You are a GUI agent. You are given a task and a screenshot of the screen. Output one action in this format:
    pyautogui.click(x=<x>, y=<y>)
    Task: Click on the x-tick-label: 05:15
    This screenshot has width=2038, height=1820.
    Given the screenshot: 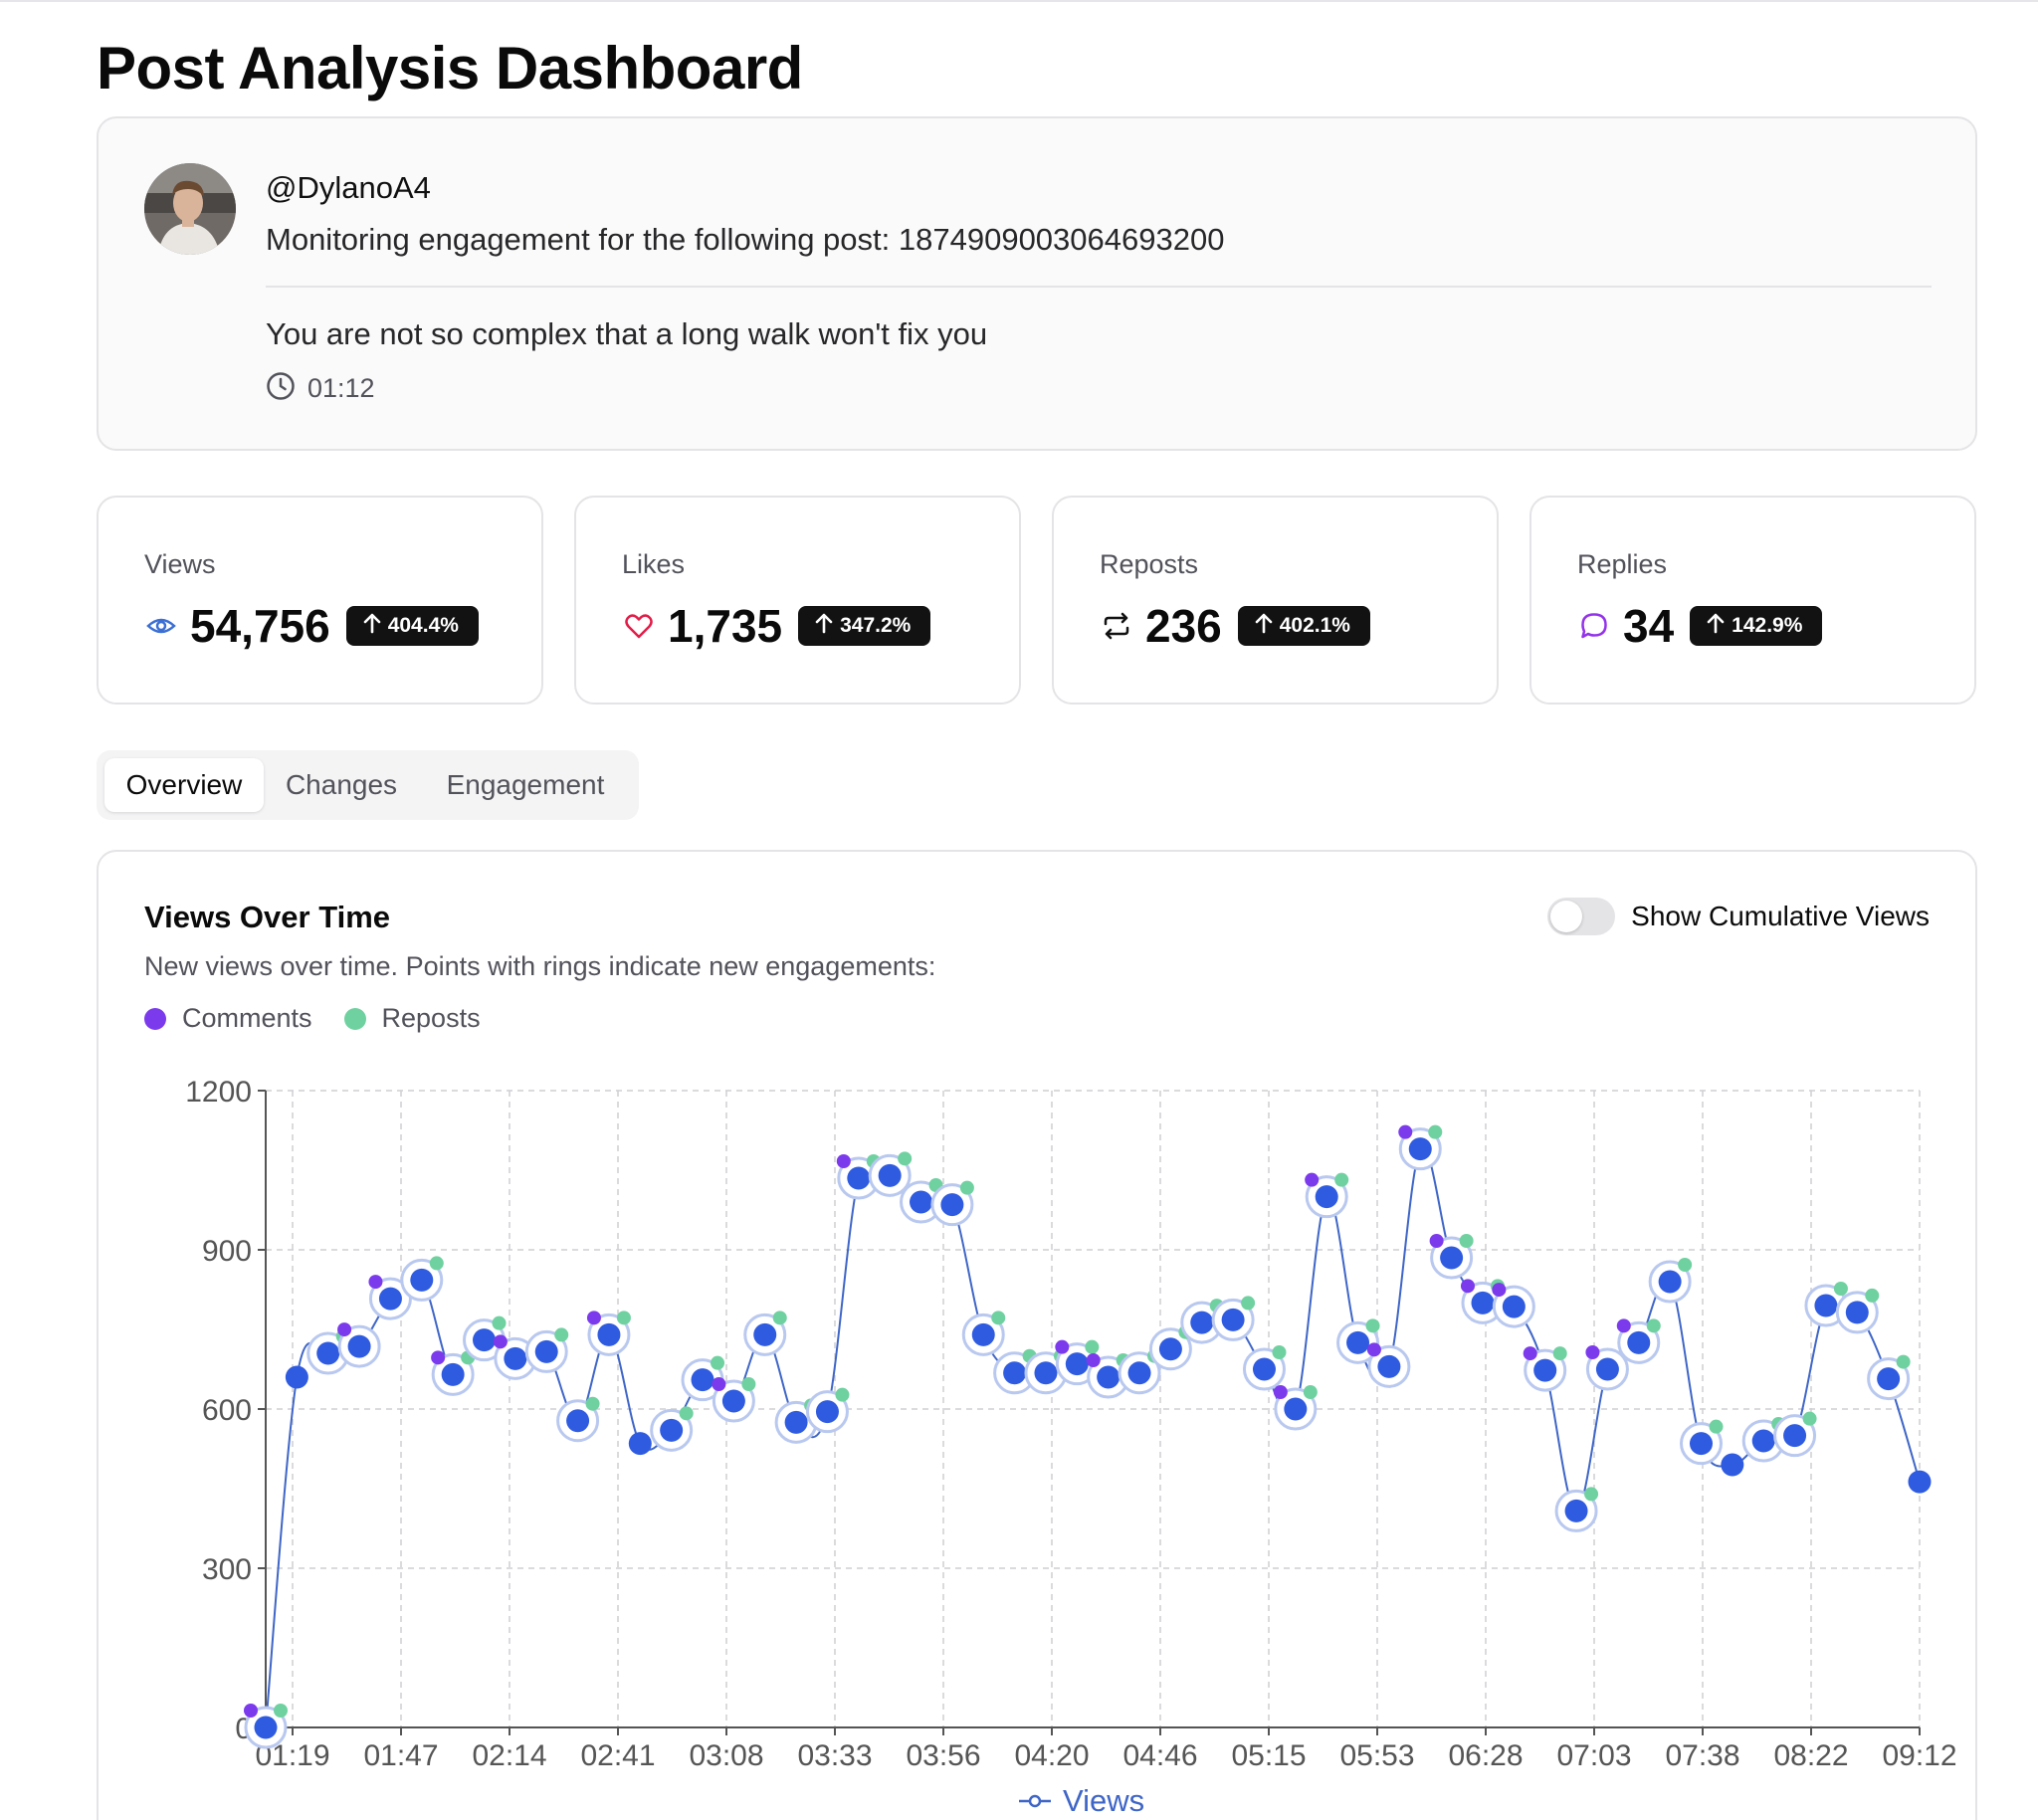 What is the action you would take?
    pyautogui.click(x=1268, y=1755)
    